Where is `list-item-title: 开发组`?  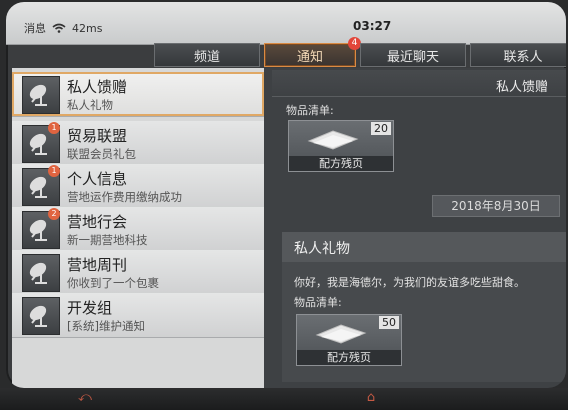
list-item-title: 开发组 is located at coordinates (90, 308).